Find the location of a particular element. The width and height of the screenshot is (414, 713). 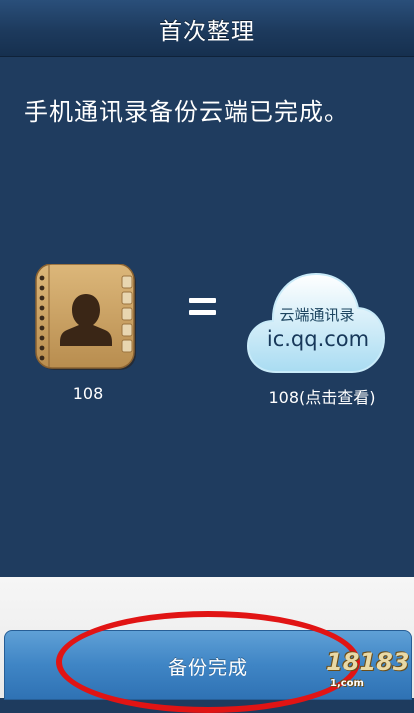

cloud-contacts-label: 云端通讯录 is located at coordinates (317, 315).